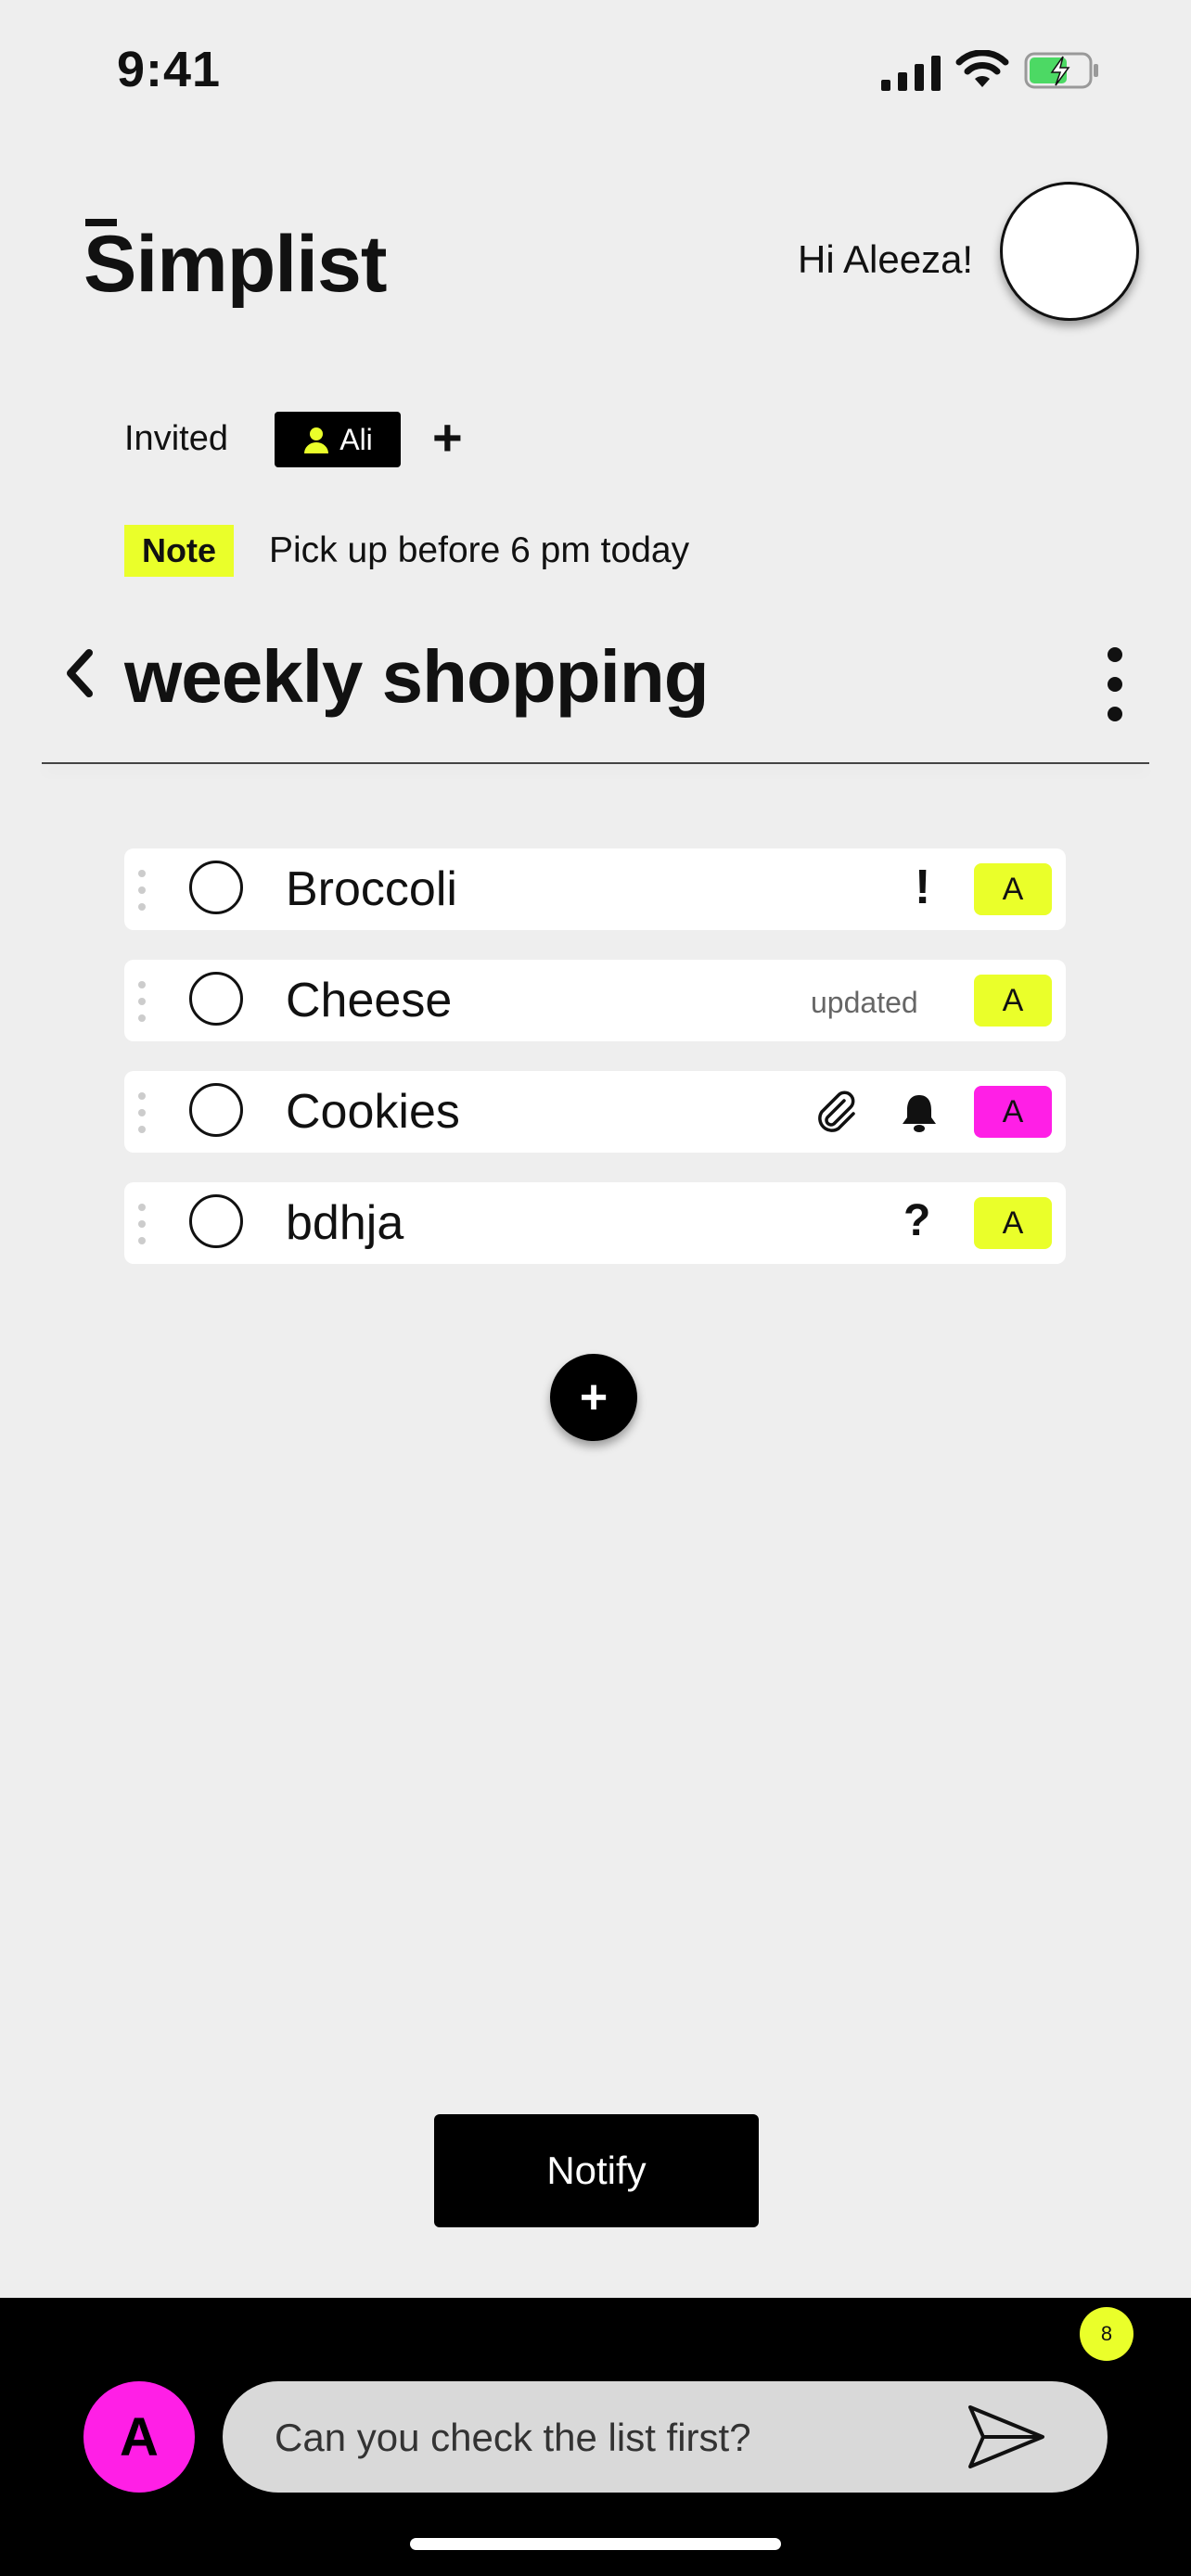 This screenshot has height=2576, width=1191. I want to click on user-avatar: A, so click(139, 2437).